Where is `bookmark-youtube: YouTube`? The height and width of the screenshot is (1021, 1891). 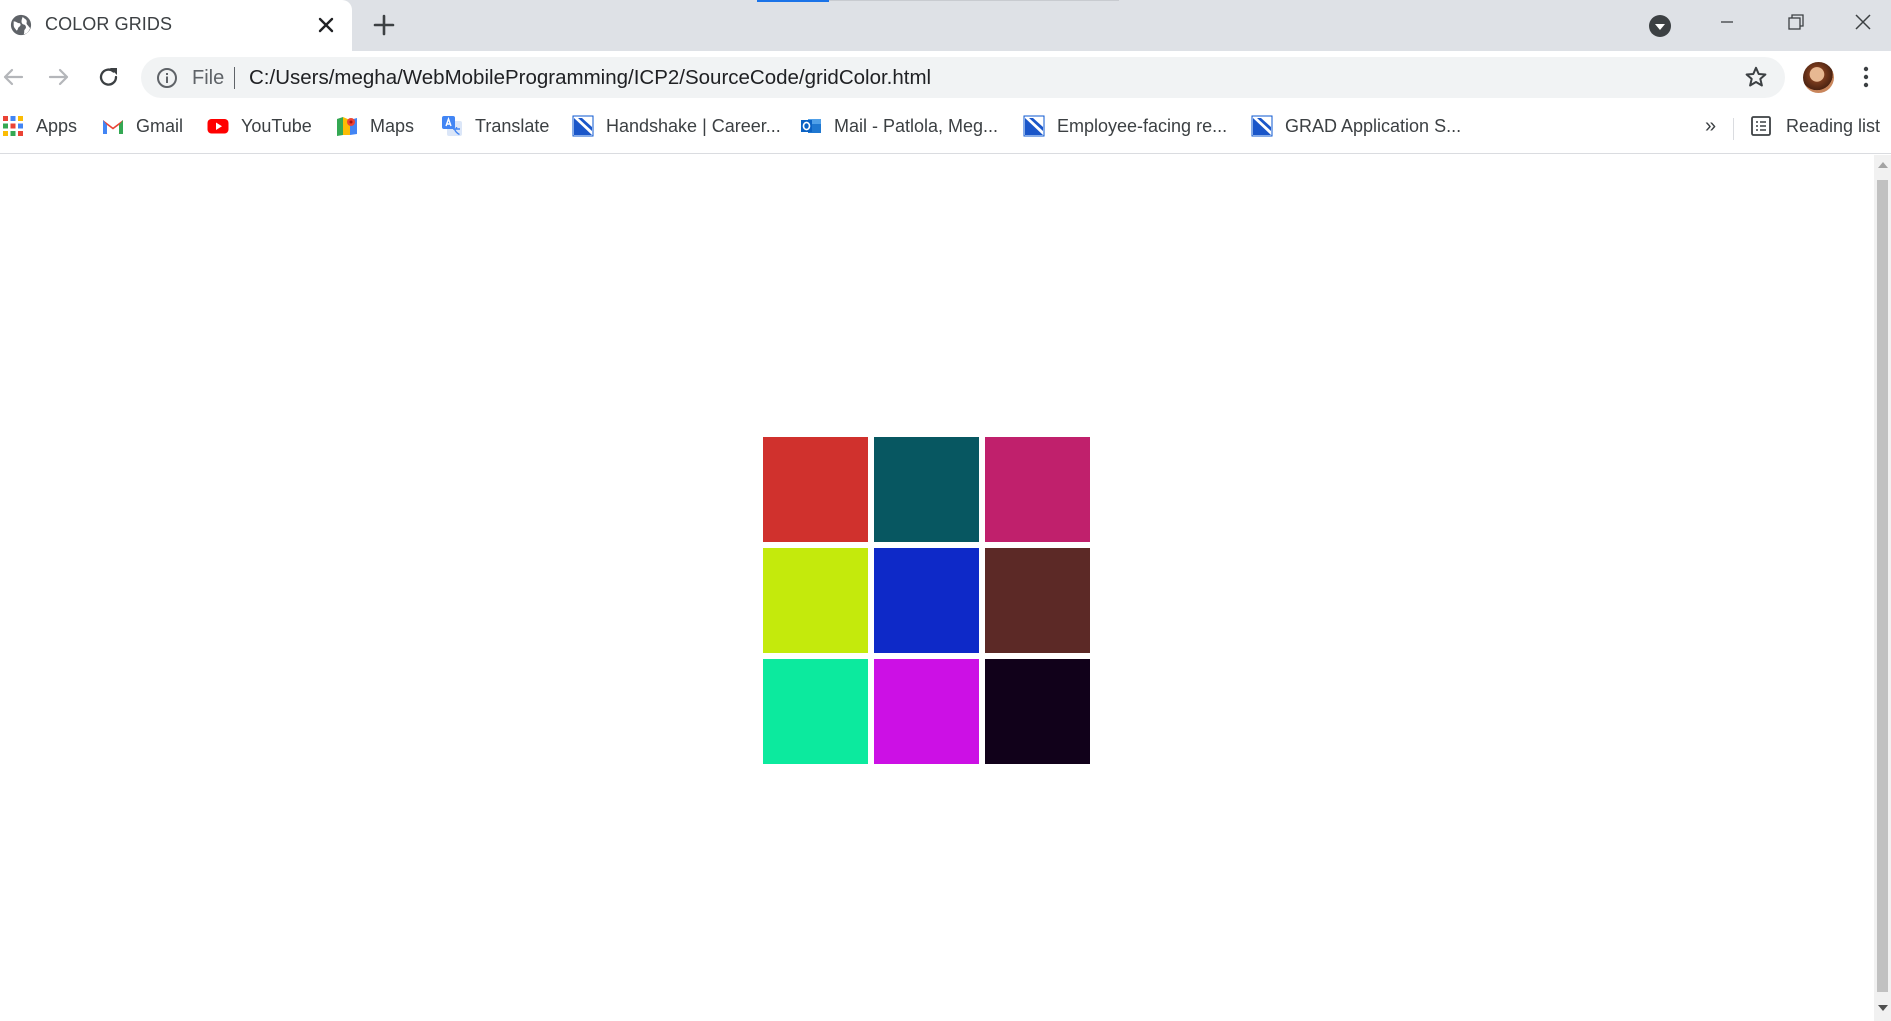 bookmark-youtube: YouTube is located at coordinates (259, 126).